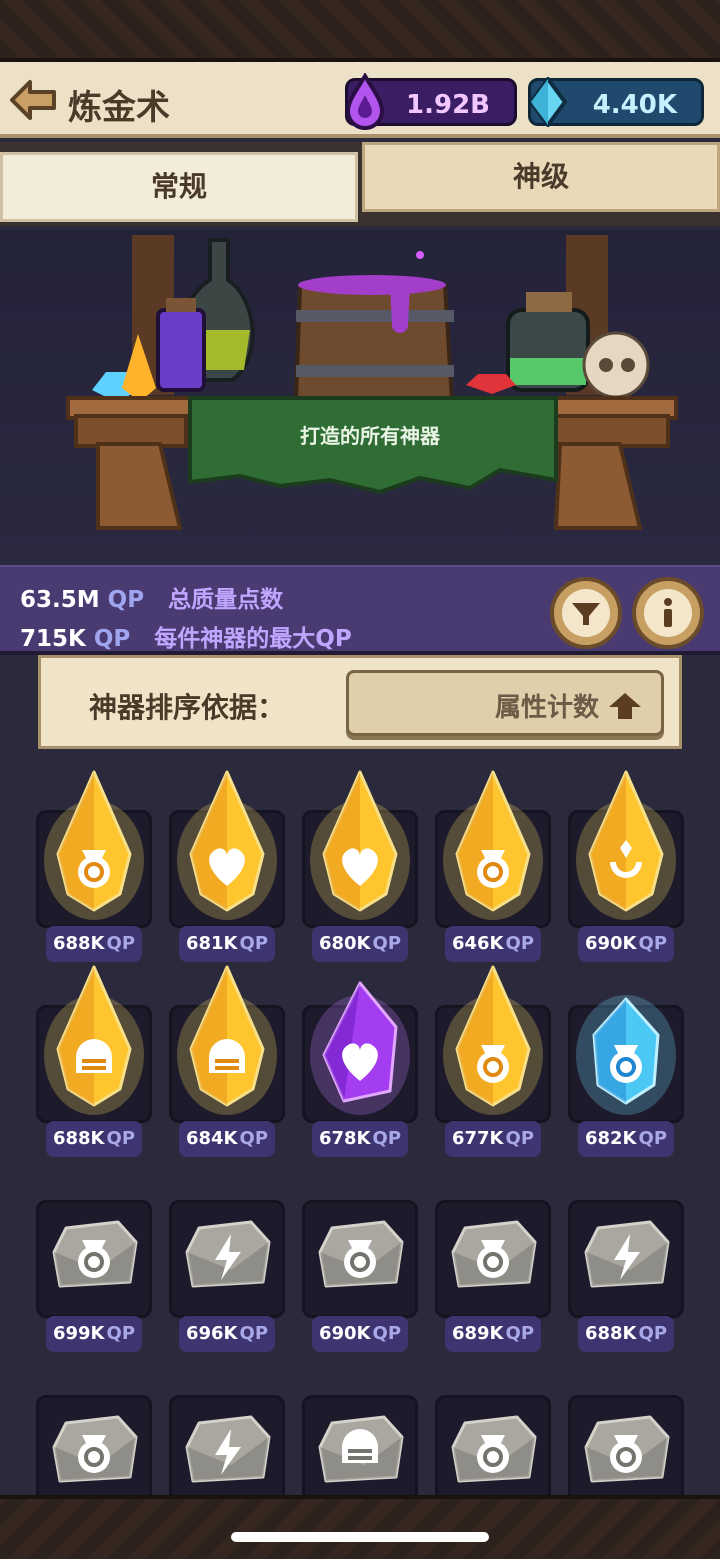 Image resolution: width=720 pixels, height=1559 pixels. I want to click on home-indicator, so click(360, 1537).